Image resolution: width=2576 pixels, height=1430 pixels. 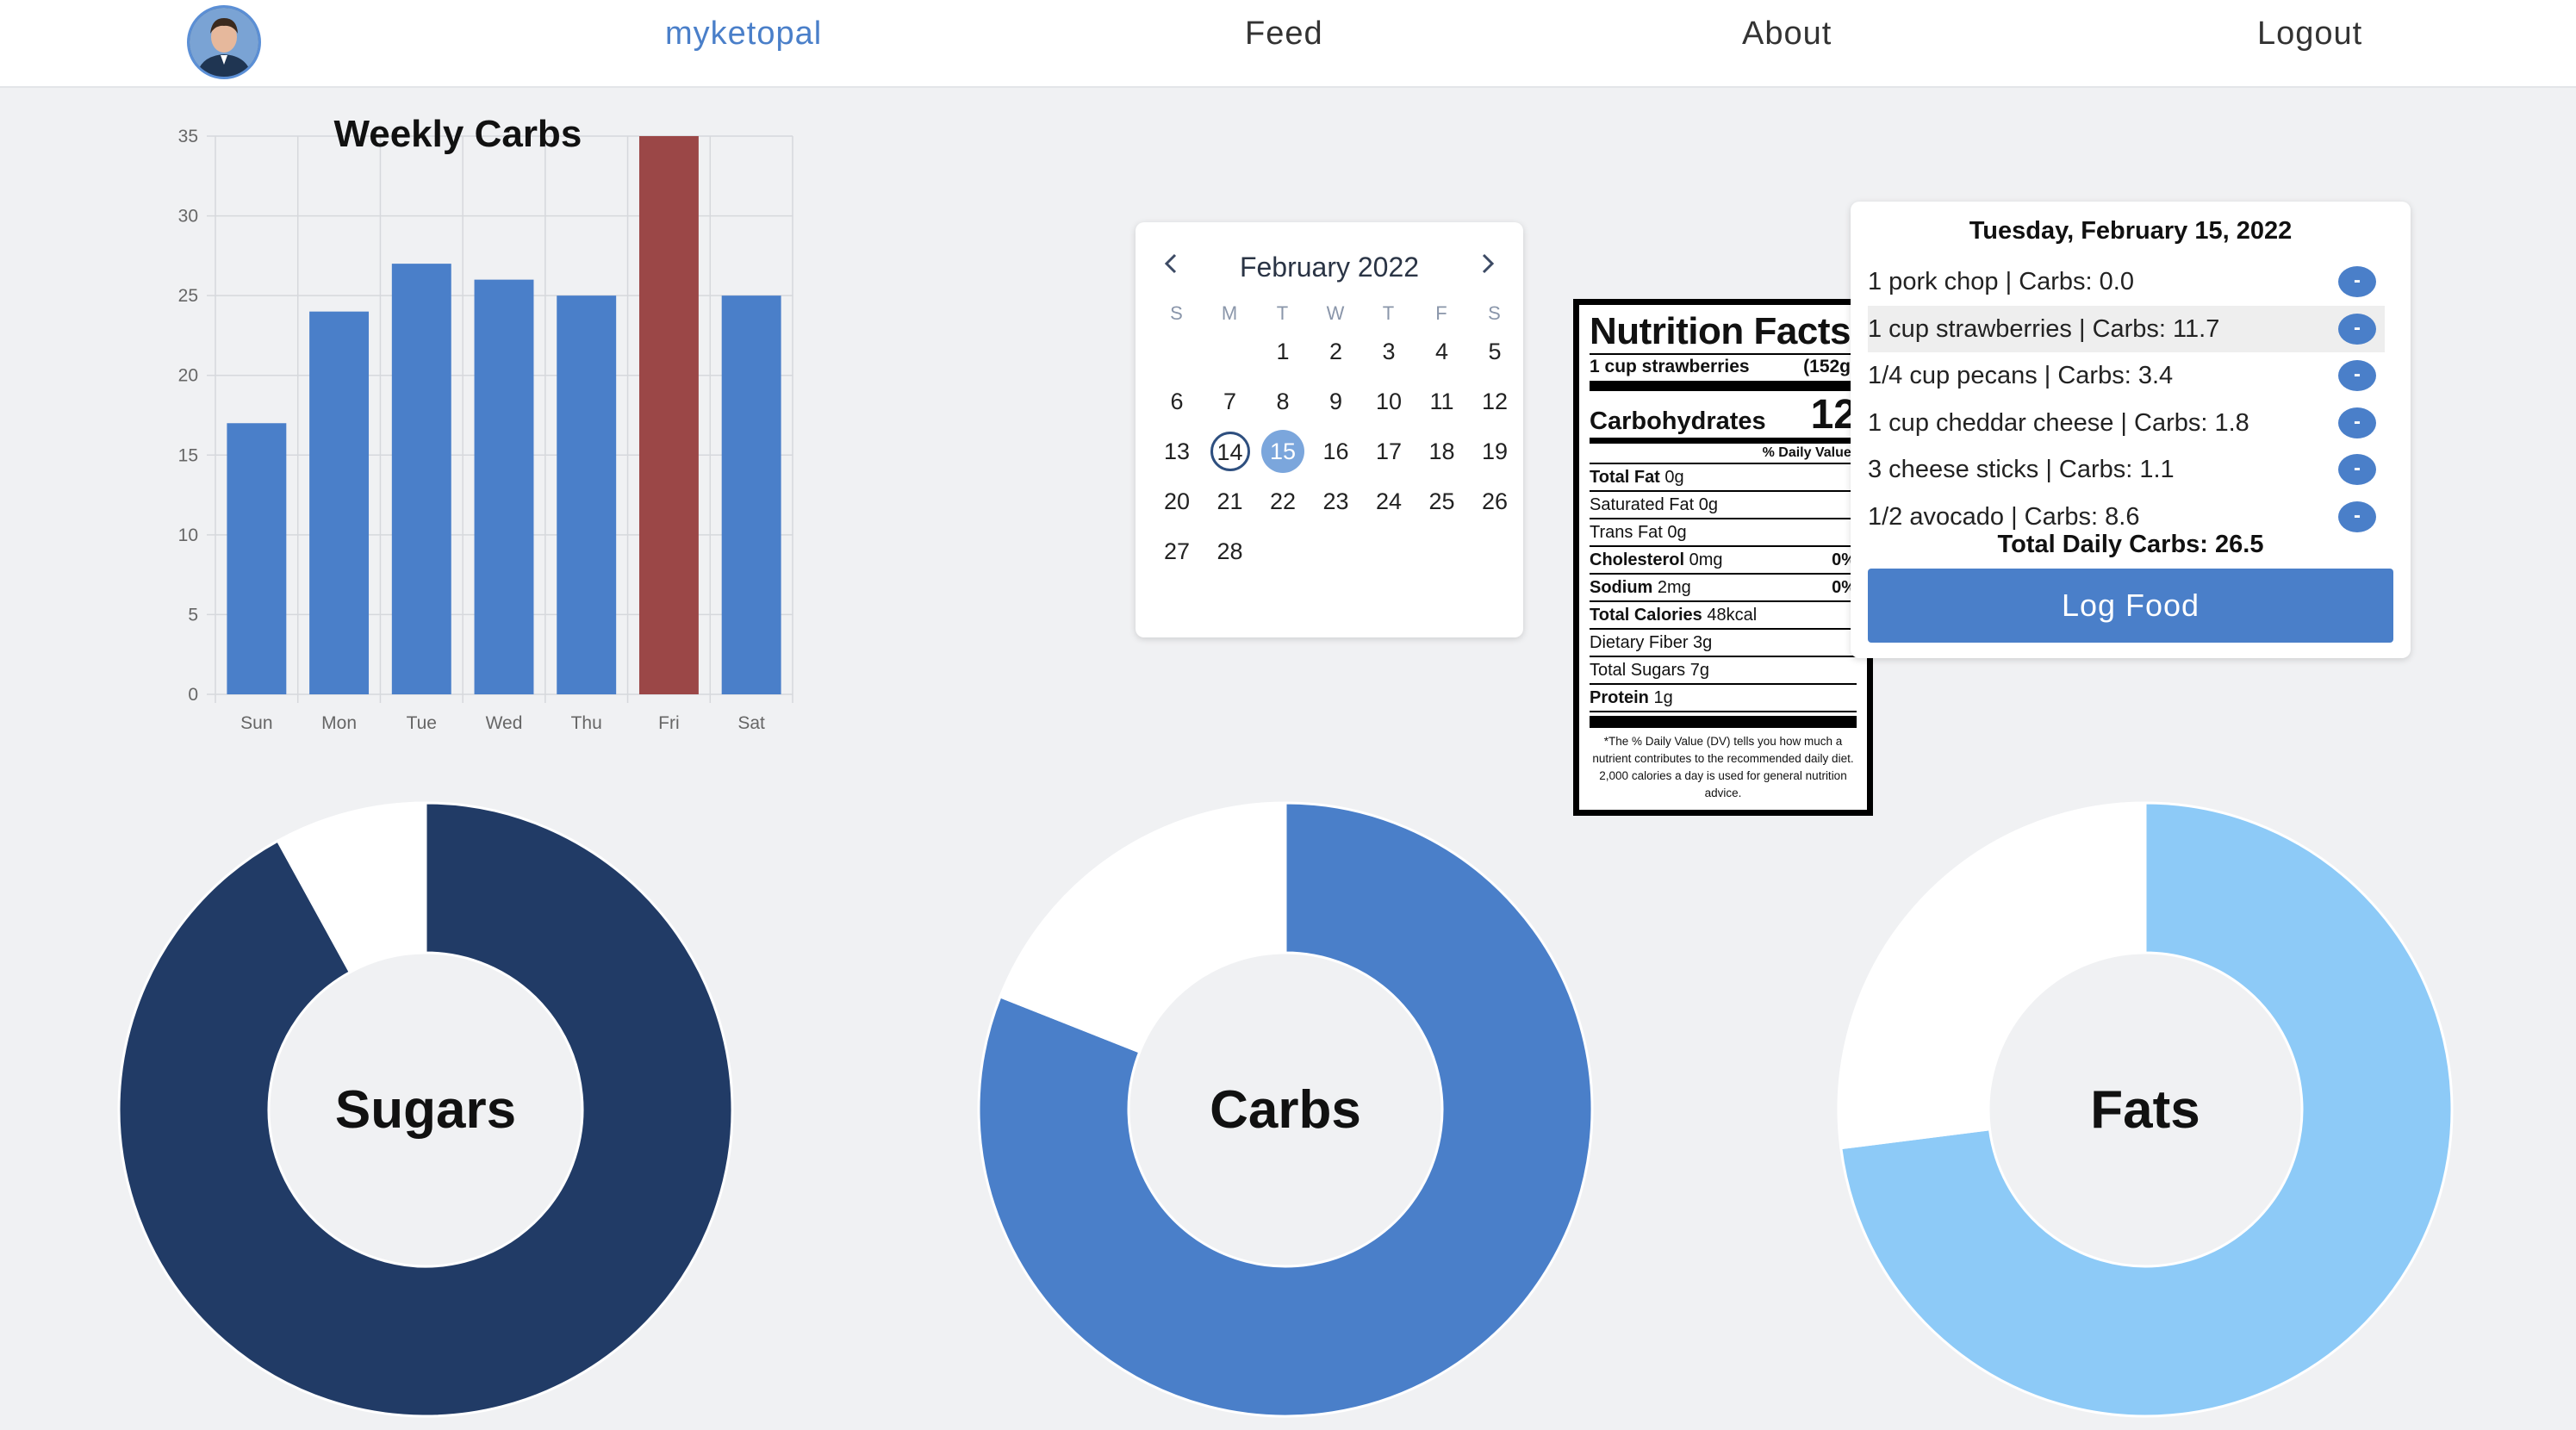 I want to click on top-nav: myketopal Feed About Logout, so click(x=1288, y=44).